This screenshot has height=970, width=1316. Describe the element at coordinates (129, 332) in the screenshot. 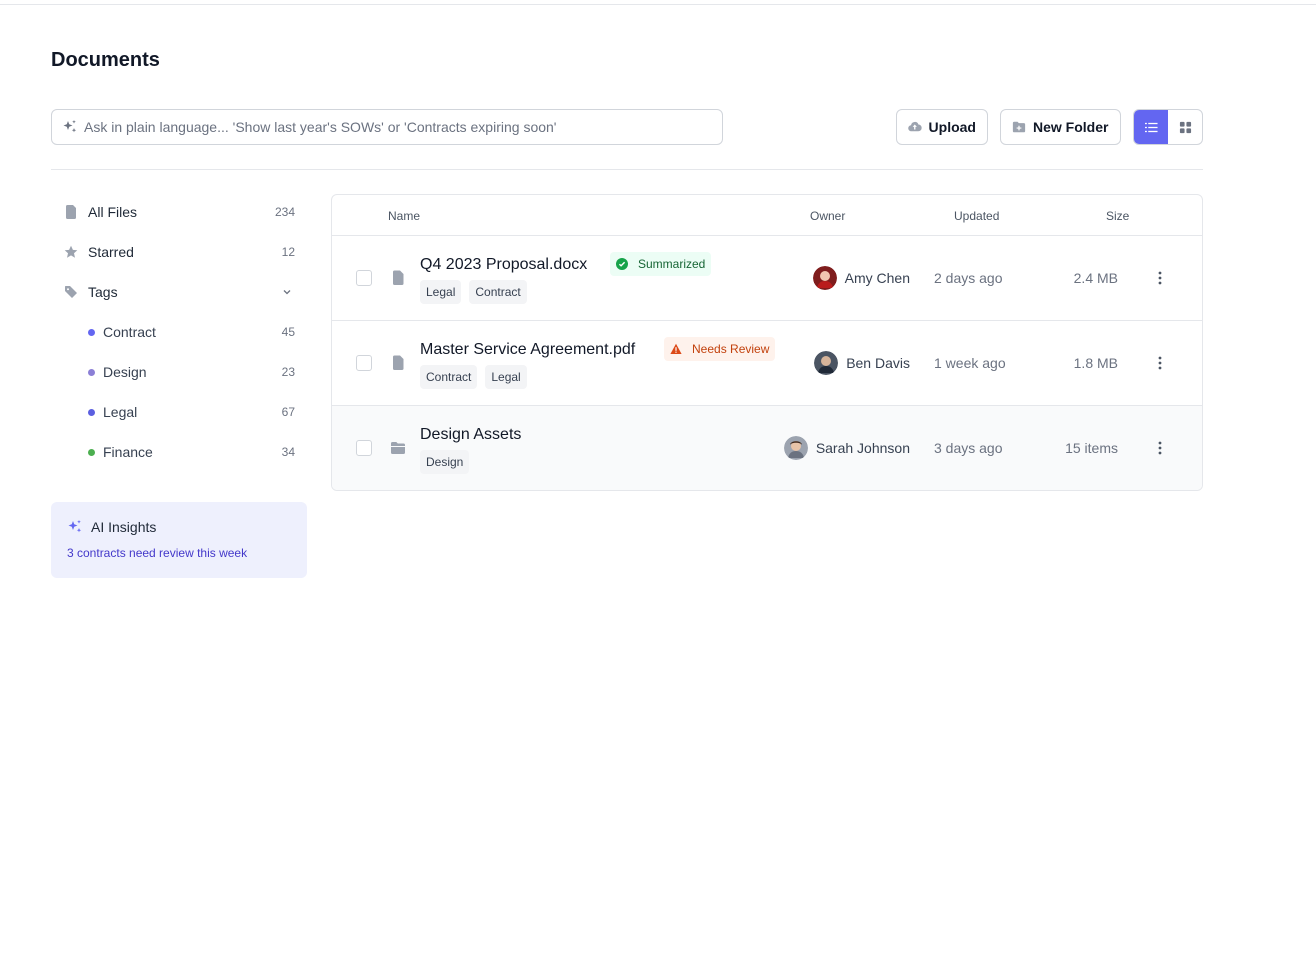

I see `tag-label: Contract` at that location.